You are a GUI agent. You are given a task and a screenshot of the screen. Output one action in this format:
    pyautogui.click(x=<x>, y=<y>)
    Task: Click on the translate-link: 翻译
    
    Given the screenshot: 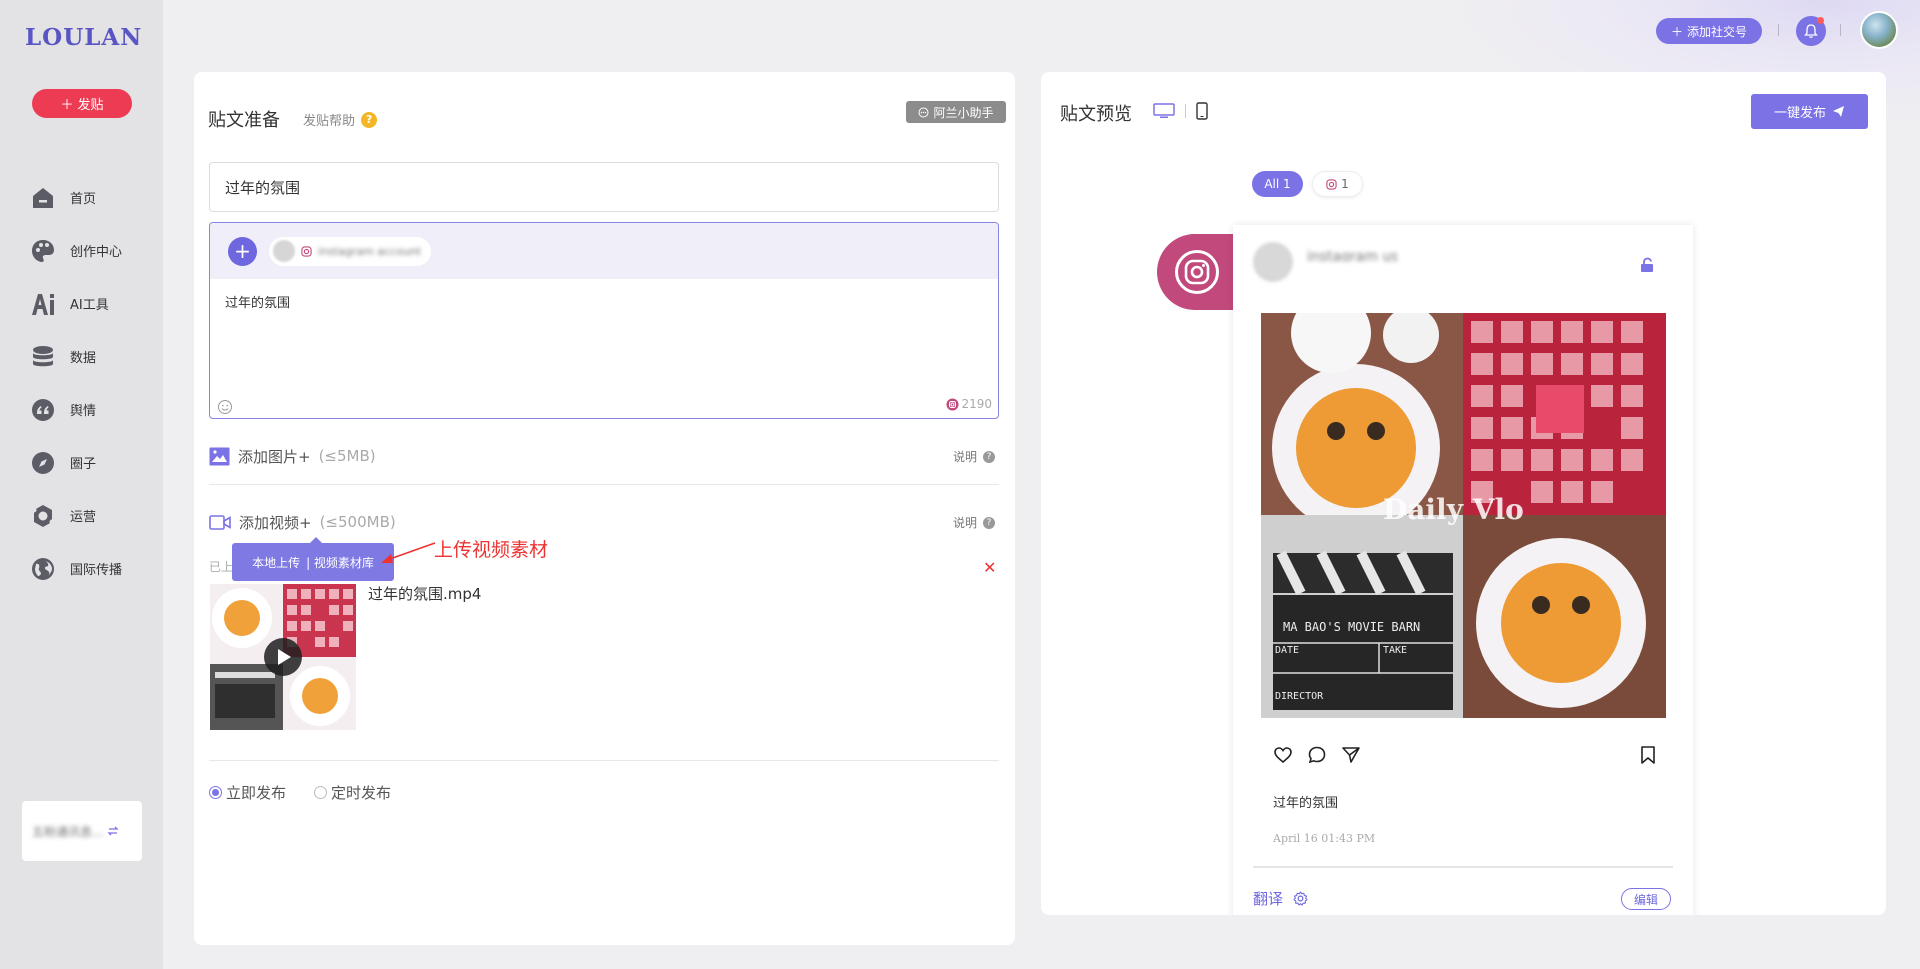 What is the action you would take?
    pyautogui.click(x=1280, y=898)
    